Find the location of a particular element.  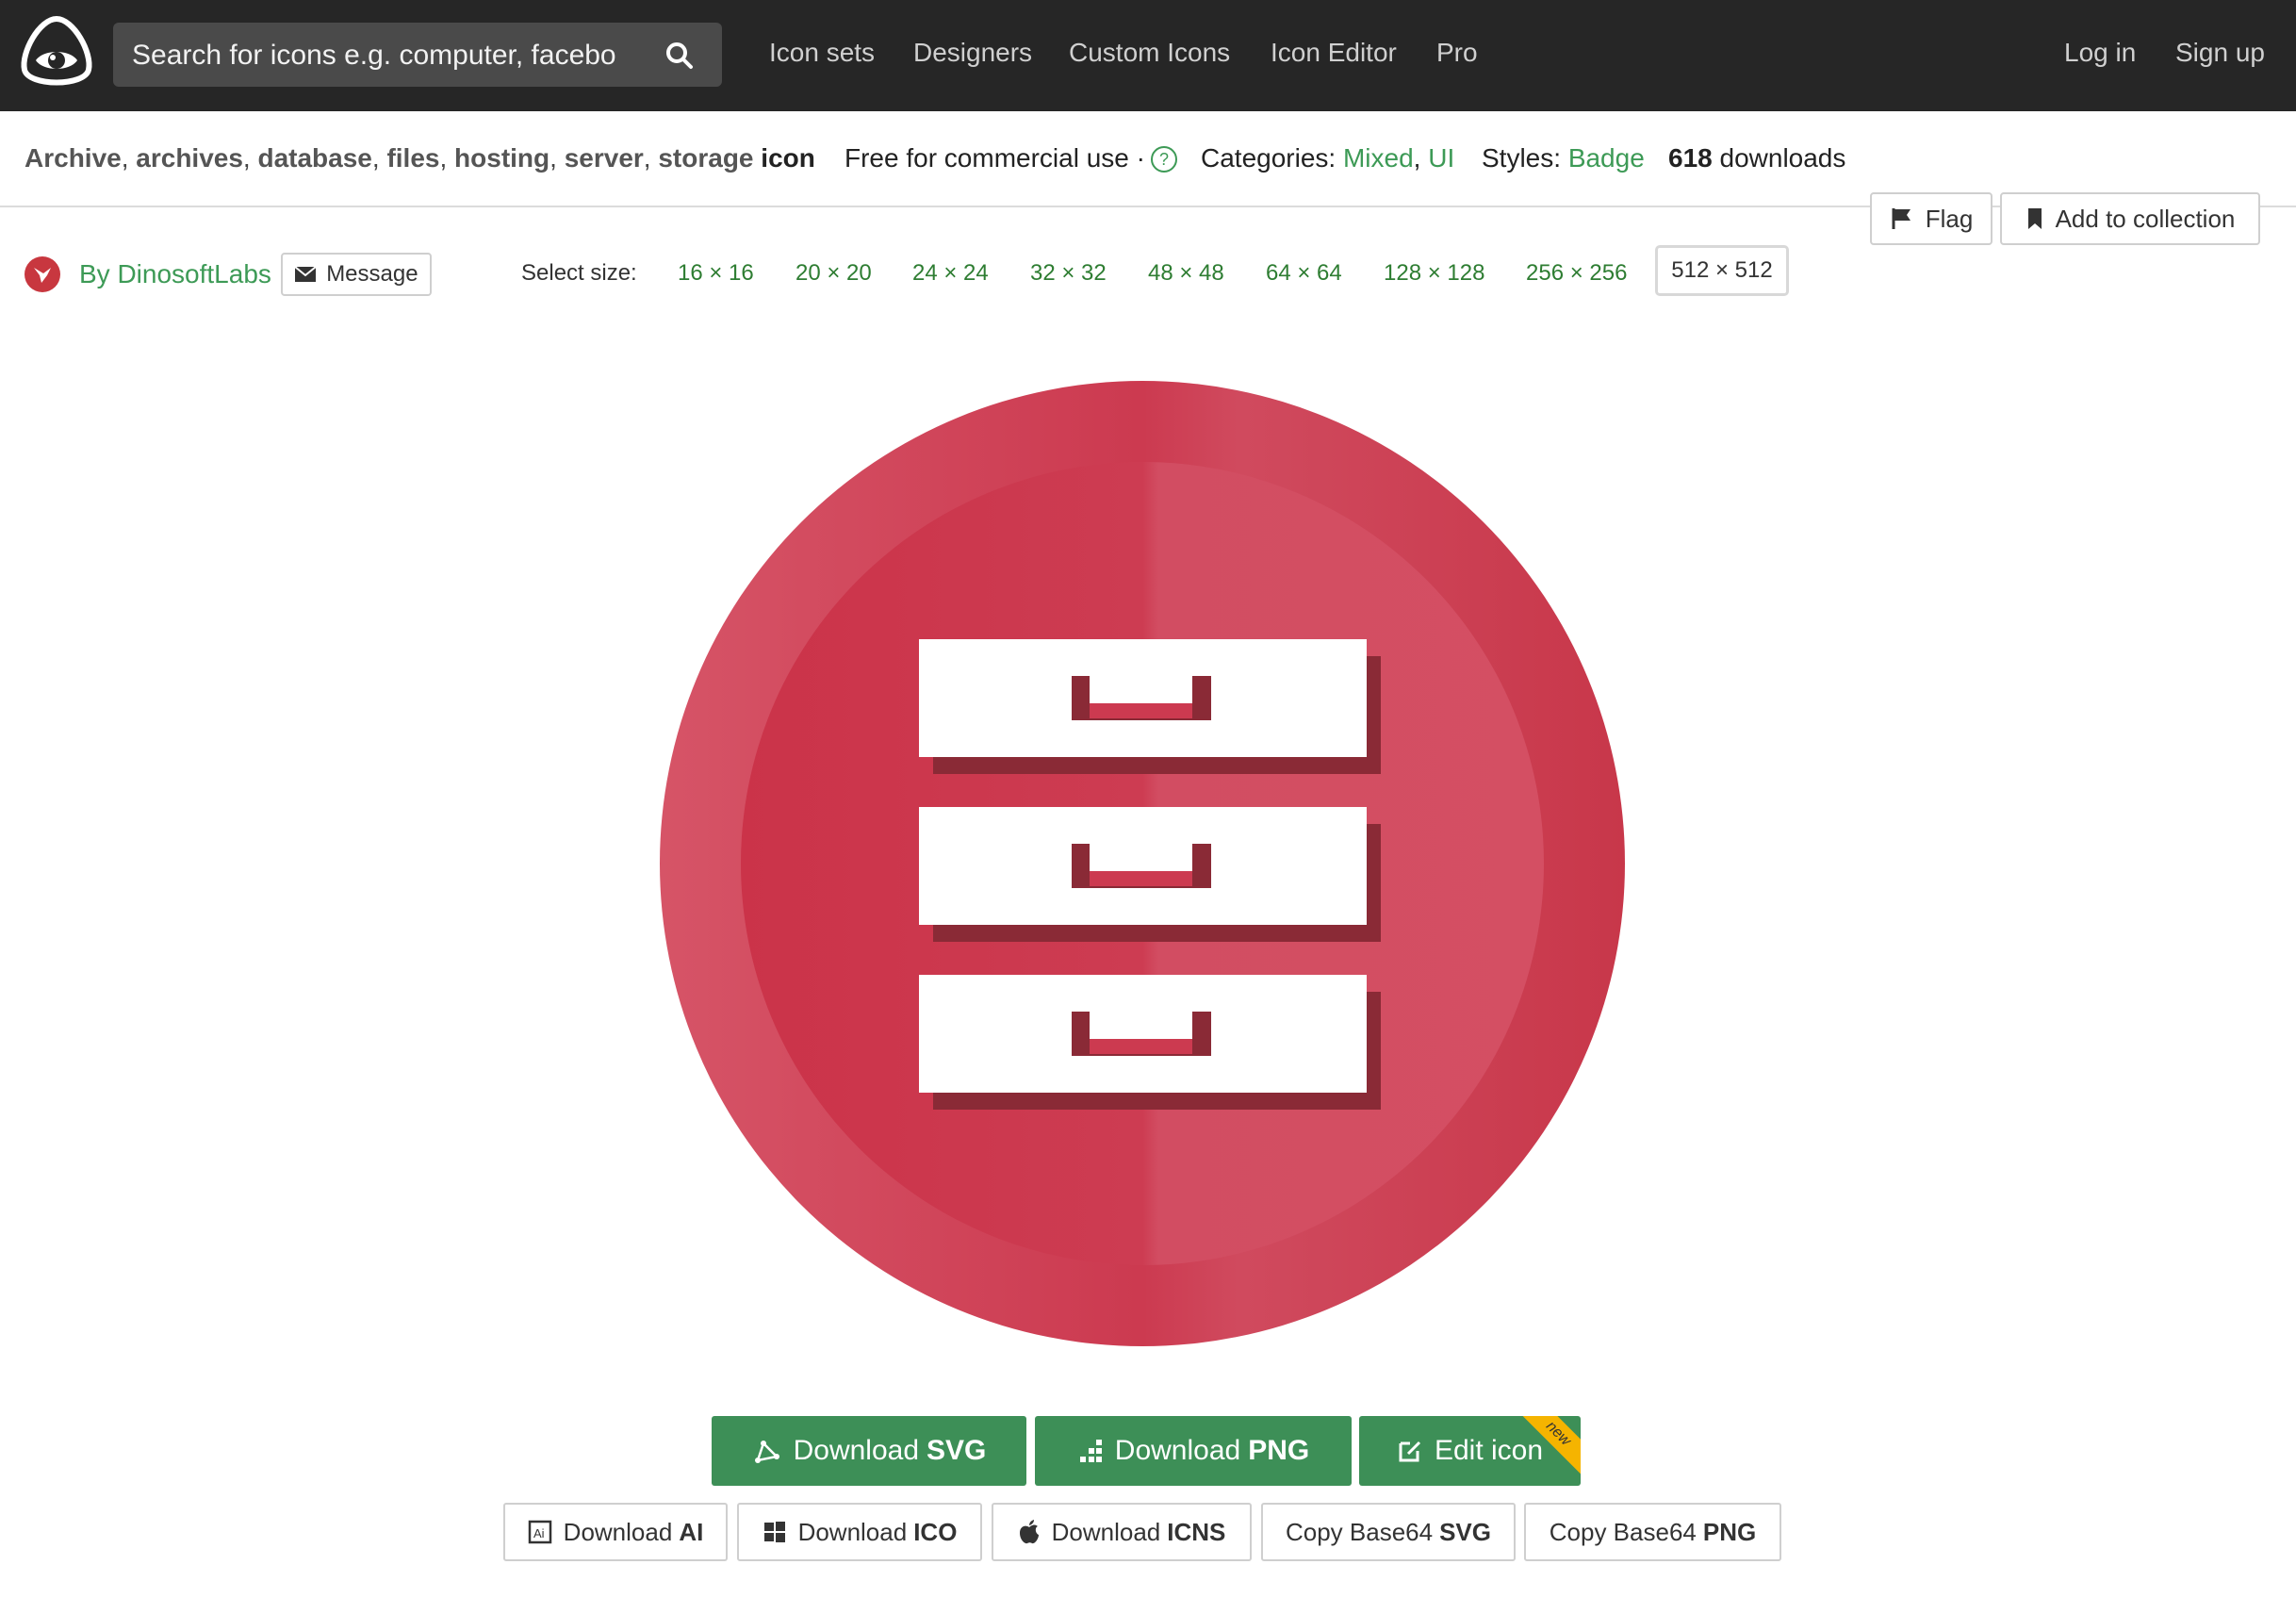

signup-link: Sign up is located at coordinates (2220, 53).